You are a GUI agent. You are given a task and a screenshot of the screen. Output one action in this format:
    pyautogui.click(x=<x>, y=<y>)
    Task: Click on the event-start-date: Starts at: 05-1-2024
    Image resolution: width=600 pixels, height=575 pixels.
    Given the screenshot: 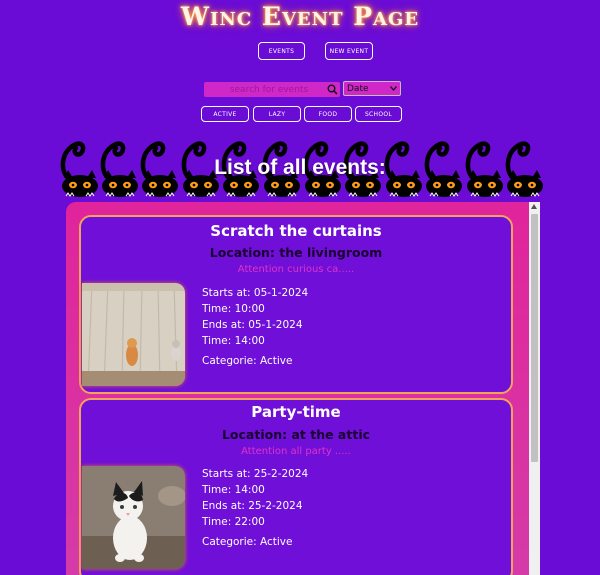 What is the action you would take?
    pyautogui.click(x=255, y=293)
    